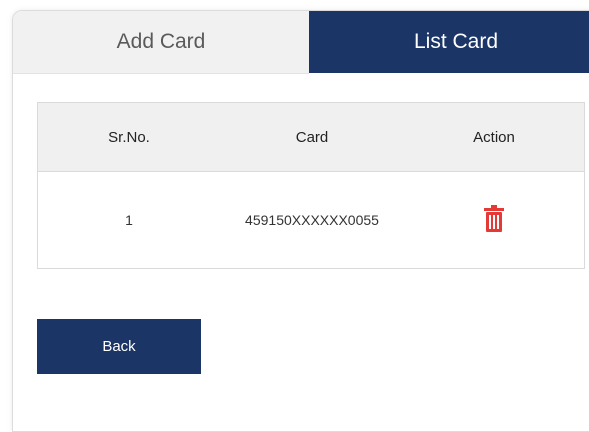 The image size is (589, 432). I want to click on cell-card-number: 459150XXXXXX0055, so click(312, 220).